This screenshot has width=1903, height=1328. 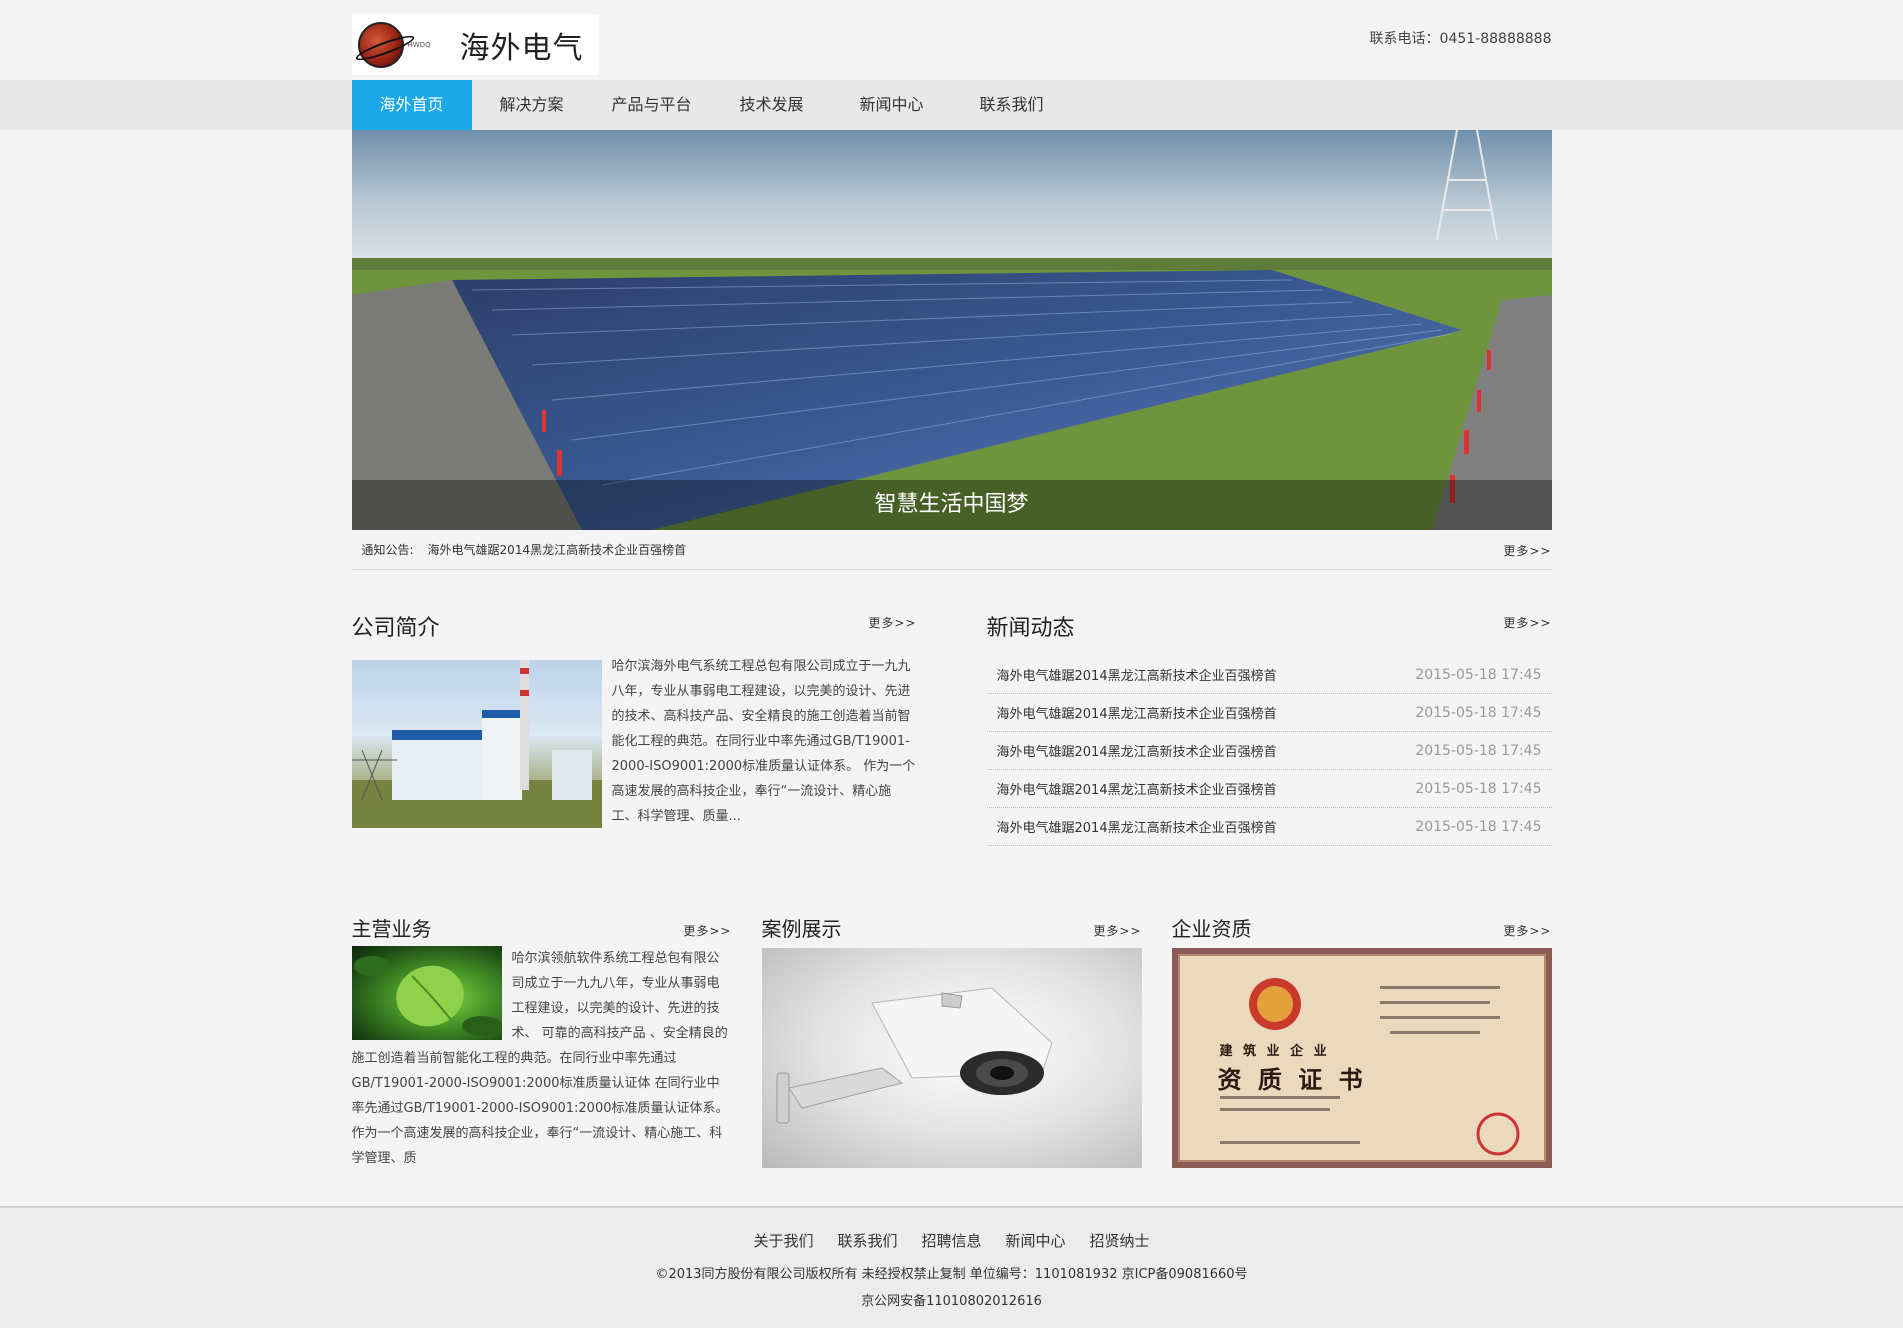 I want to click on cases-title: 案例展示, so click(x=801, y=929).